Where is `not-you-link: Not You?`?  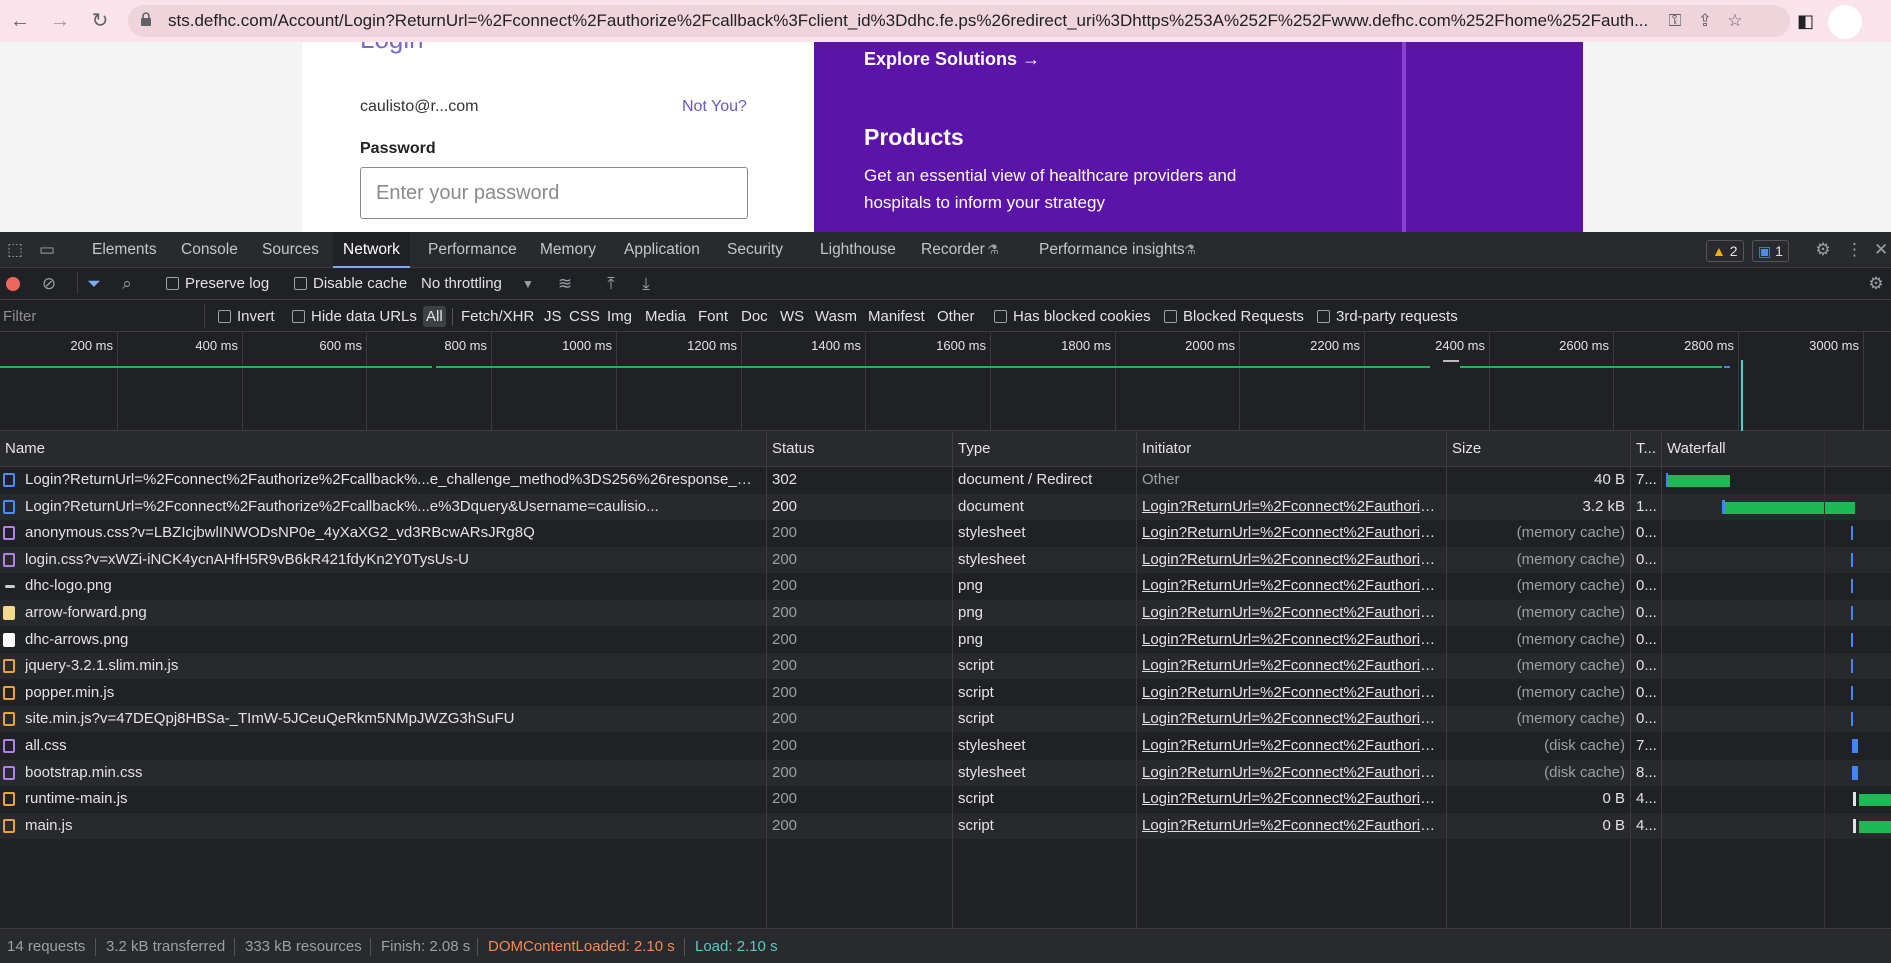 not-you-link: Not You? is located at coordinates (714, 107).